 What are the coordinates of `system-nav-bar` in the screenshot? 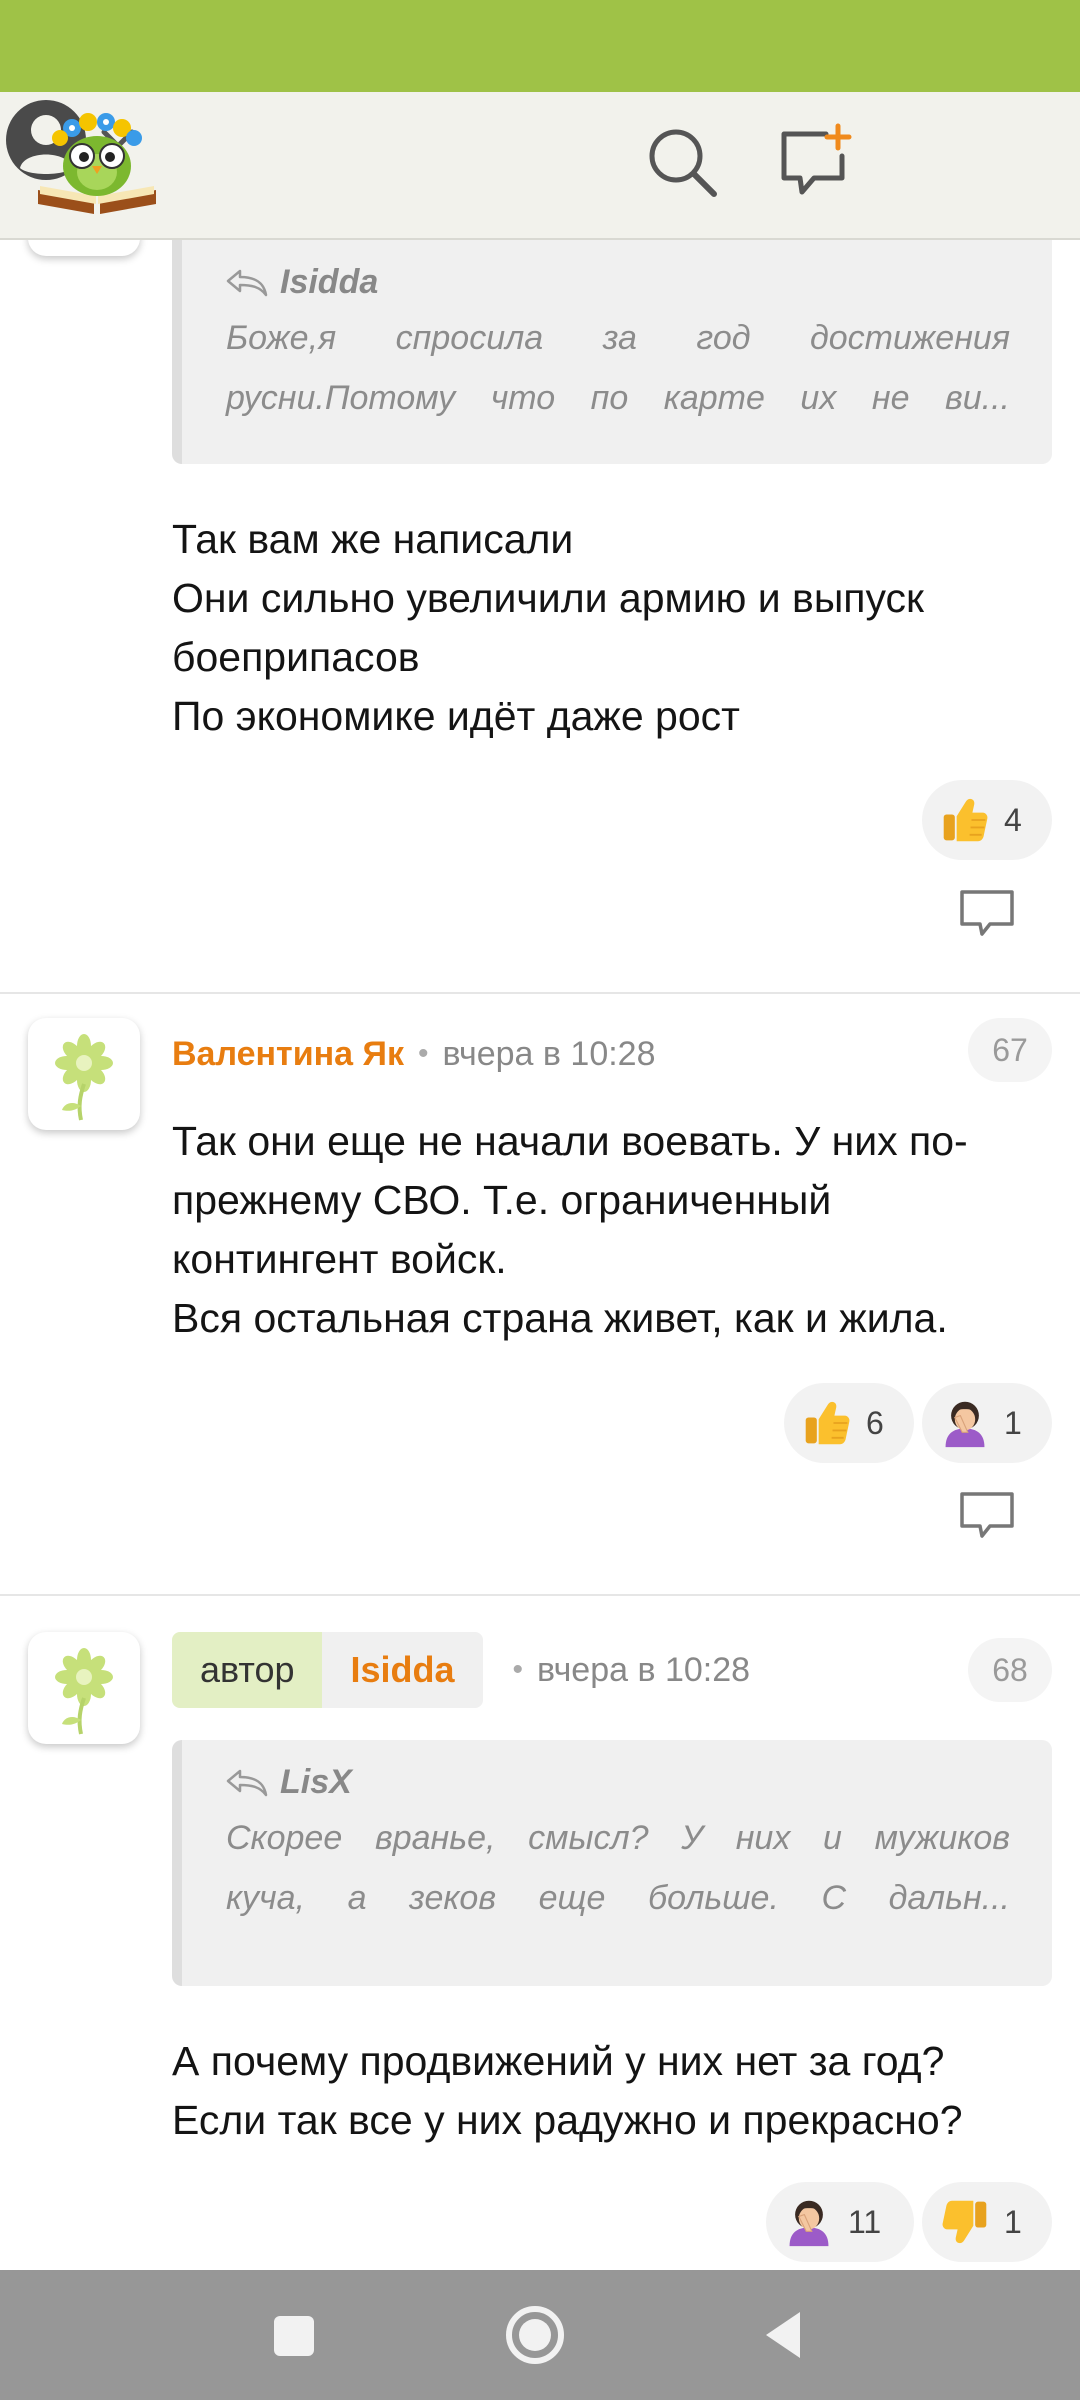 It's located at (540, 2335).